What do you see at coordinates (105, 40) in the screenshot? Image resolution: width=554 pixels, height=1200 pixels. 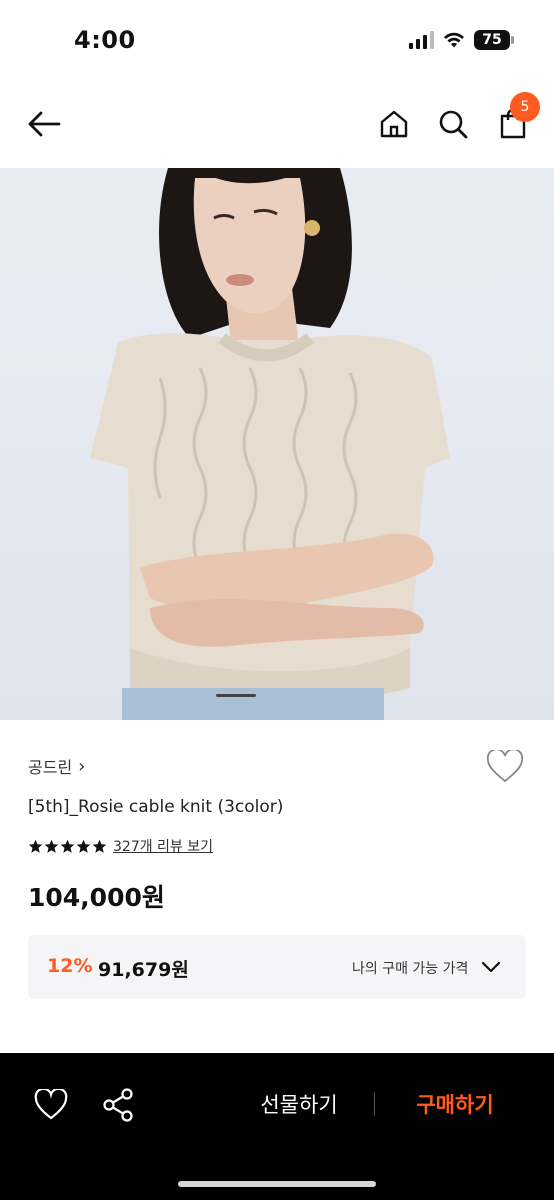 I see `status-time: 4:00` at bounding box center [105, 40].